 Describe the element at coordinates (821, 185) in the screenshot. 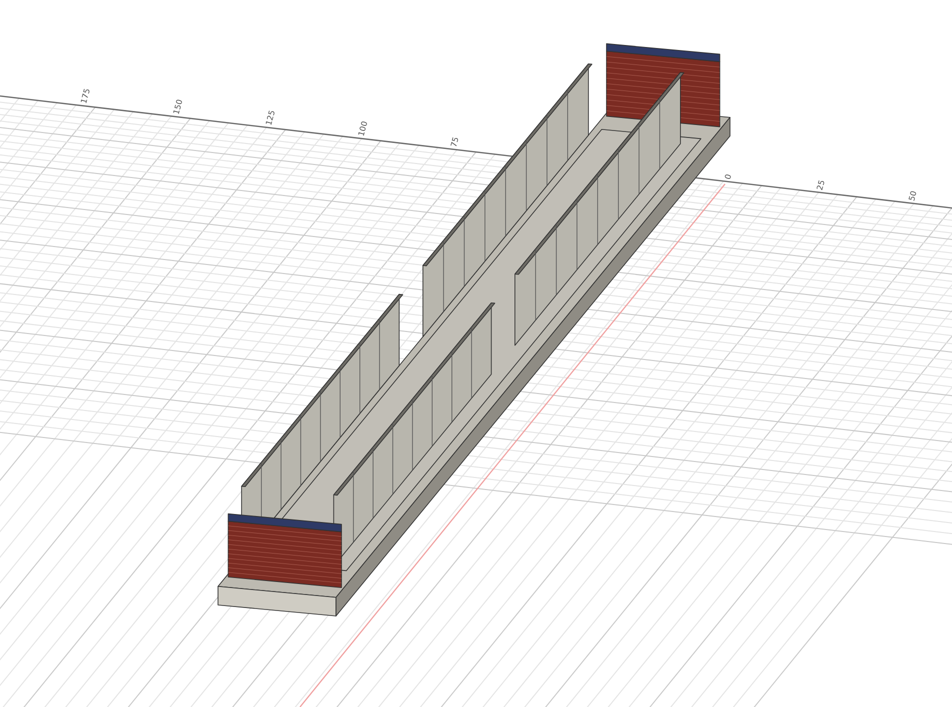

I see `ruler-label: 25` at that location.